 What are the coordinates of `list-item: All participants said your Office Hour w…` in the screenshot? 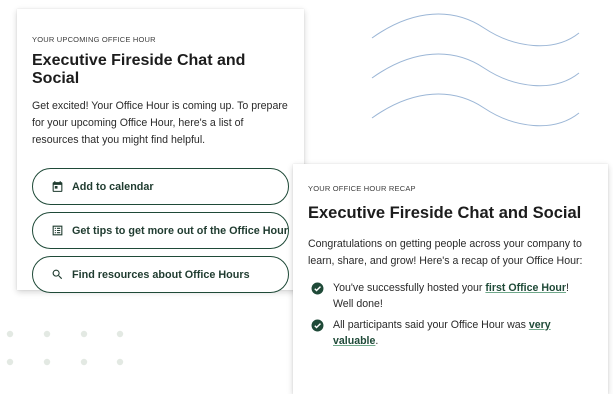 It's located at (450, 333).